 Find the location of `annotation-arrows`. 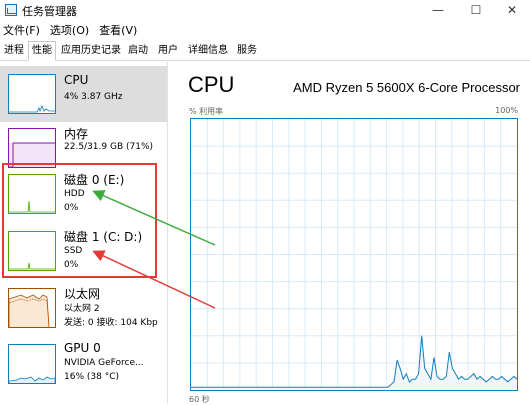

annotation-arrows is located at coordinates (154, 249).